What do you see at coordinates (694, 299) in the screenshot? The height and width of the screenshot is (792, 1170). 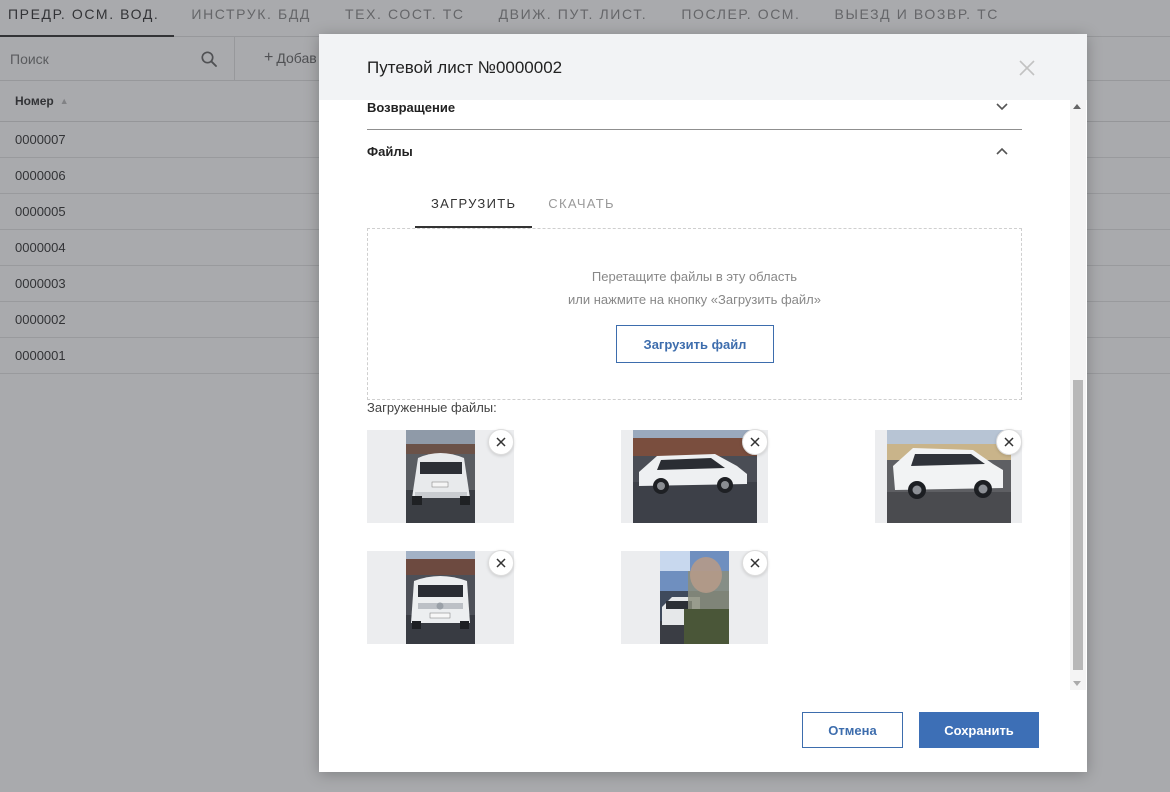 I see `dropzone-hint-line2: или нажмите на кнопку «Загрузить файл»` at bounding box center [694, 299].